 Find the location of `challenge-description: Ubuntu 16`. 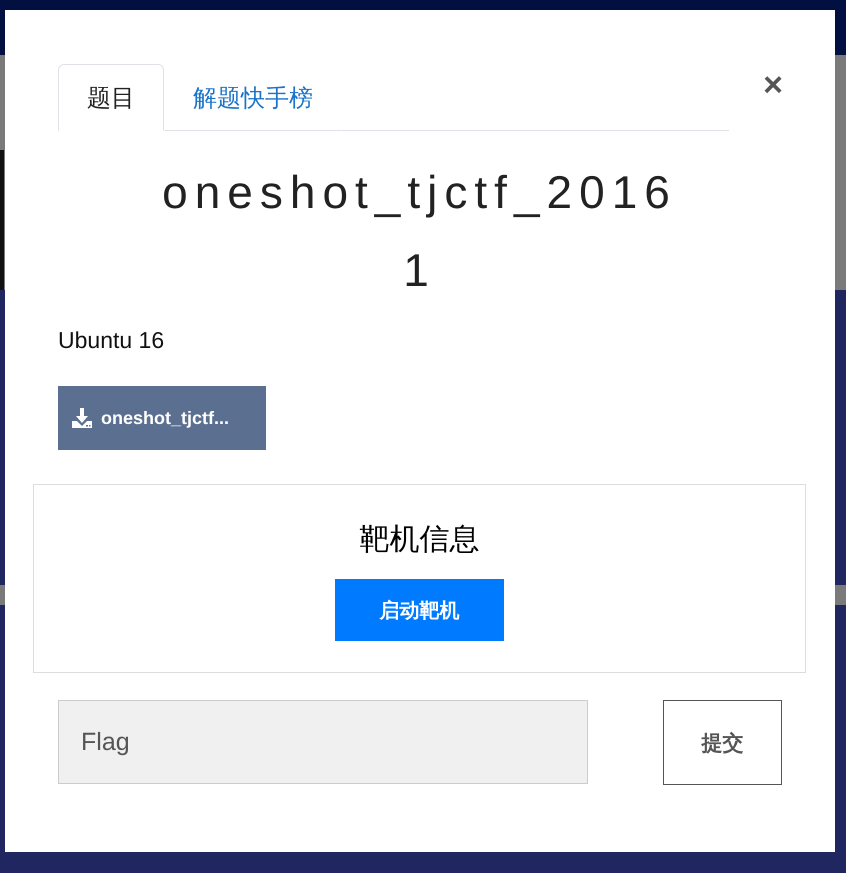

challenge-description: Ubuntu 16 is located at coordinates (112, 340).